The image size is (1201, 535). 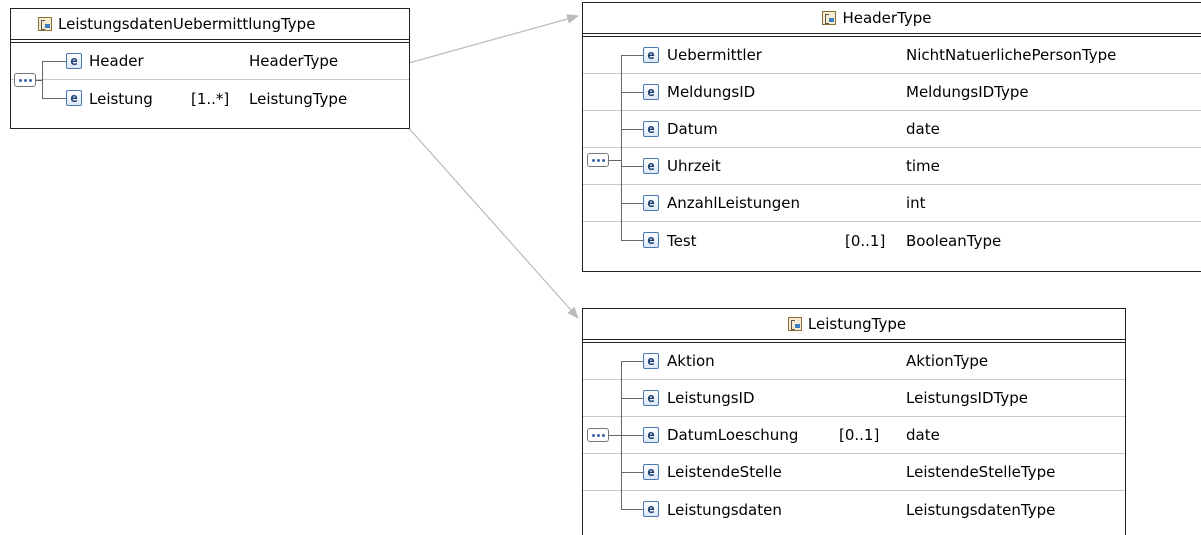 What do you see at coordinates (854, 472) in the screenshot?
I see `element-row-leistendestelle: e LeistendeStelle LeistendeStelleType` at bounding box center [854, 472].